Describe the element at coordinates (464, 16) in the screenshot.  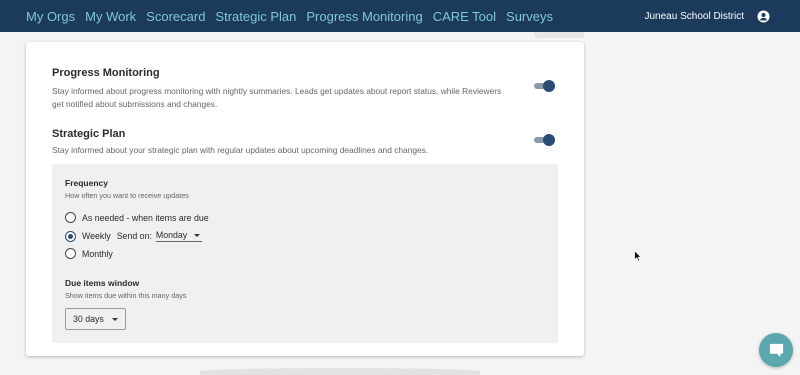
I see `nav-link-care-tool: CARE Tool` at that location.